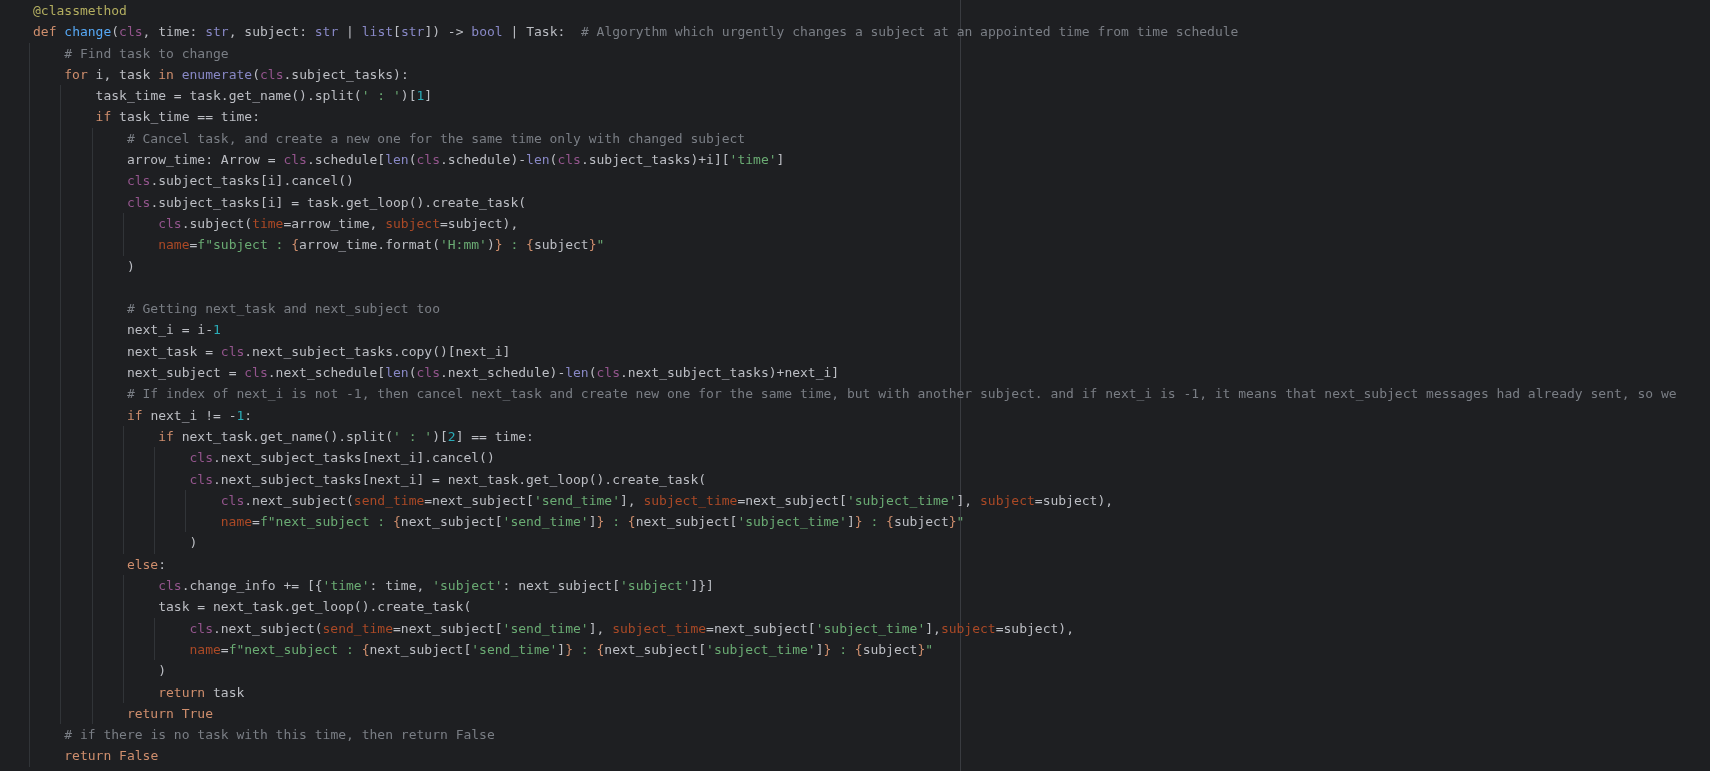 The image size is (1710, 771). What do you see at coordinates (636, 32) in the screenshot?
I see `code-line: def change(cls, time: str, subject: str | list[str]) -> bool | Task: # Algorythm which urgently changes a subject at an appointed time from time schedule` at bounding box center [636, 32].